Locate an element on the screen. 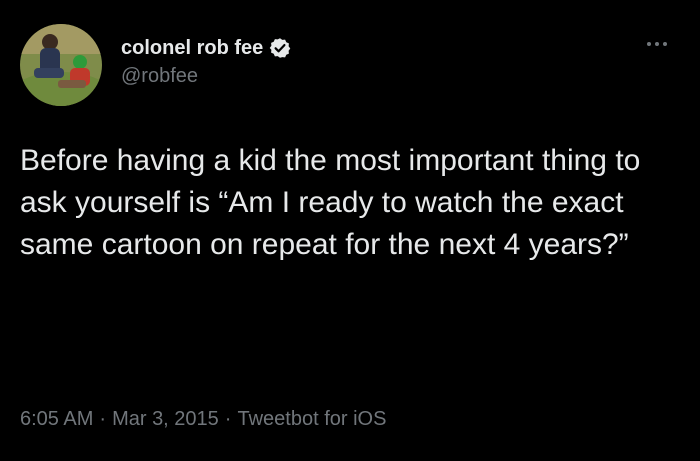 This screenshot has width=700, height=461. tweet-source: Tweetbot for iOS is located at coordinates (311, 419).